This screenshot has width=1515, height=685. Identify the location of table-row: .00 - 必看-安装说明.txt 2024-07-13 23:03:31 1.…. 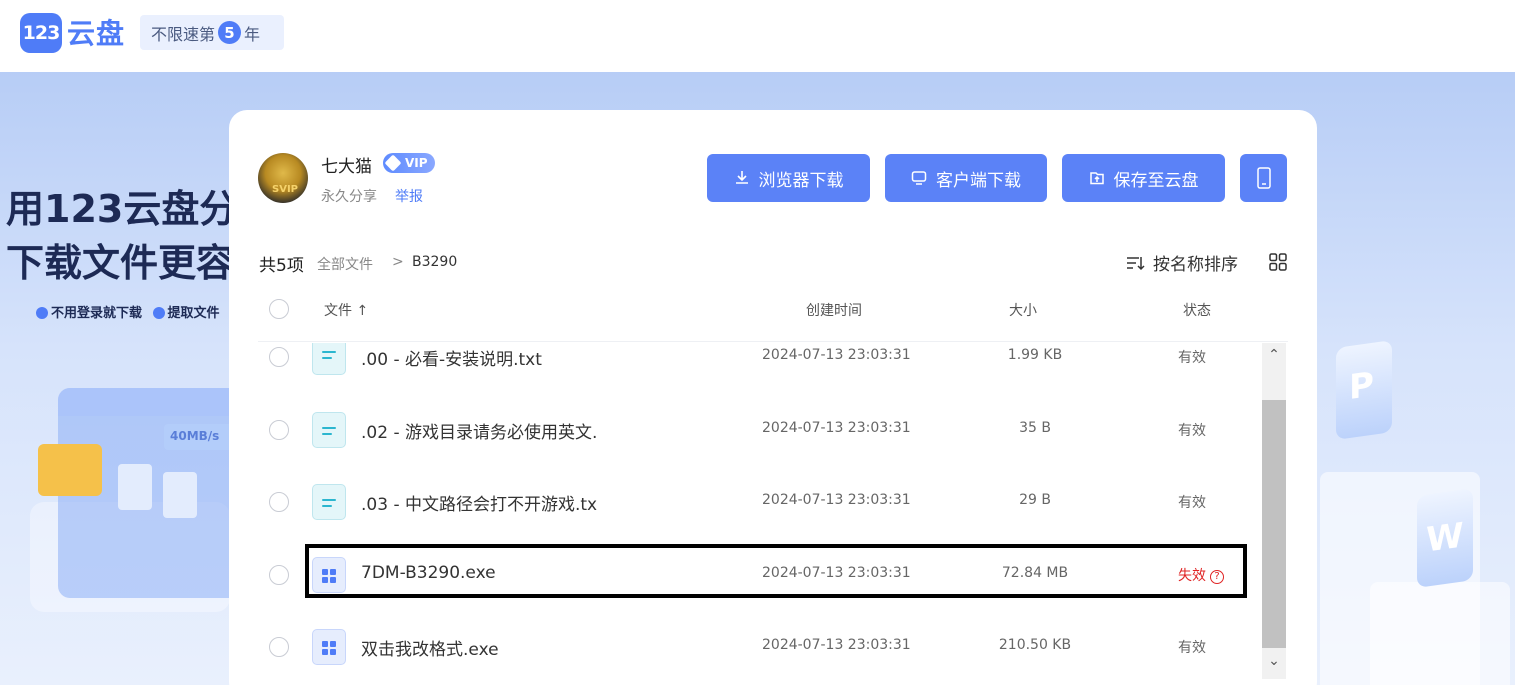
(758, 368).